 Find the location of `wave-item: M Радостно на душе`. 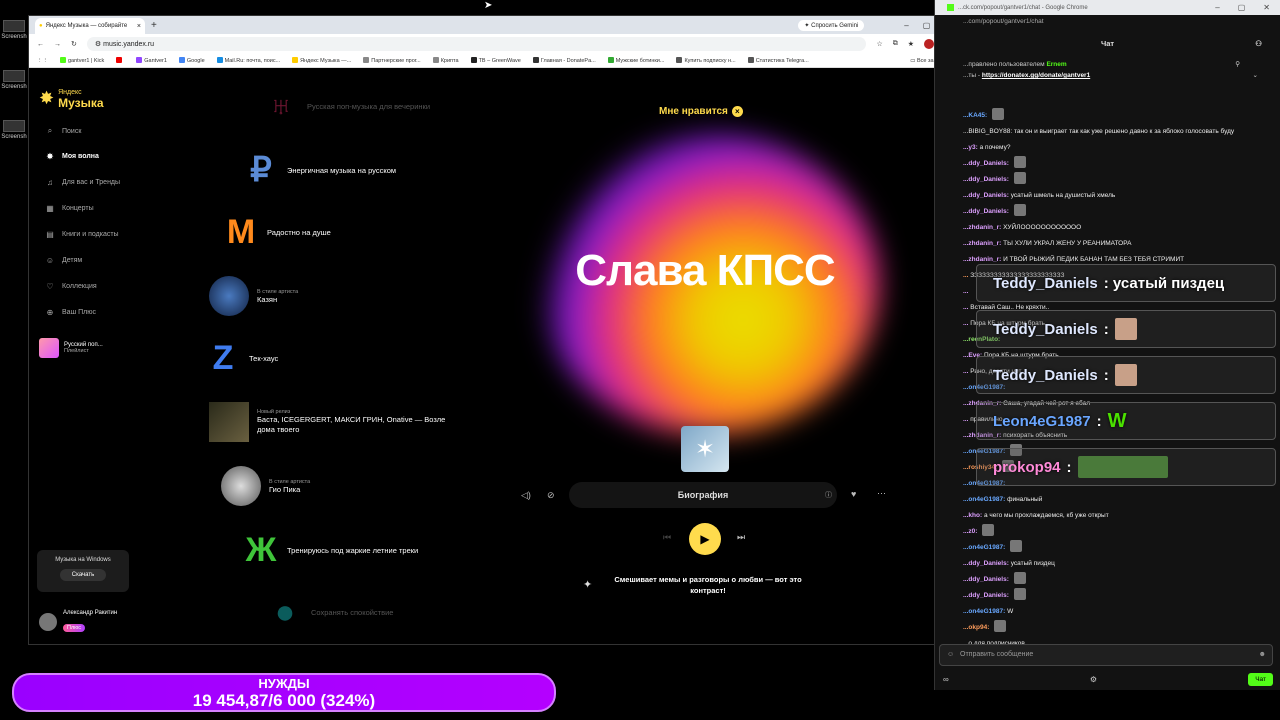

wave-item: M Радостно на душе is located at coordinates (277, 232).